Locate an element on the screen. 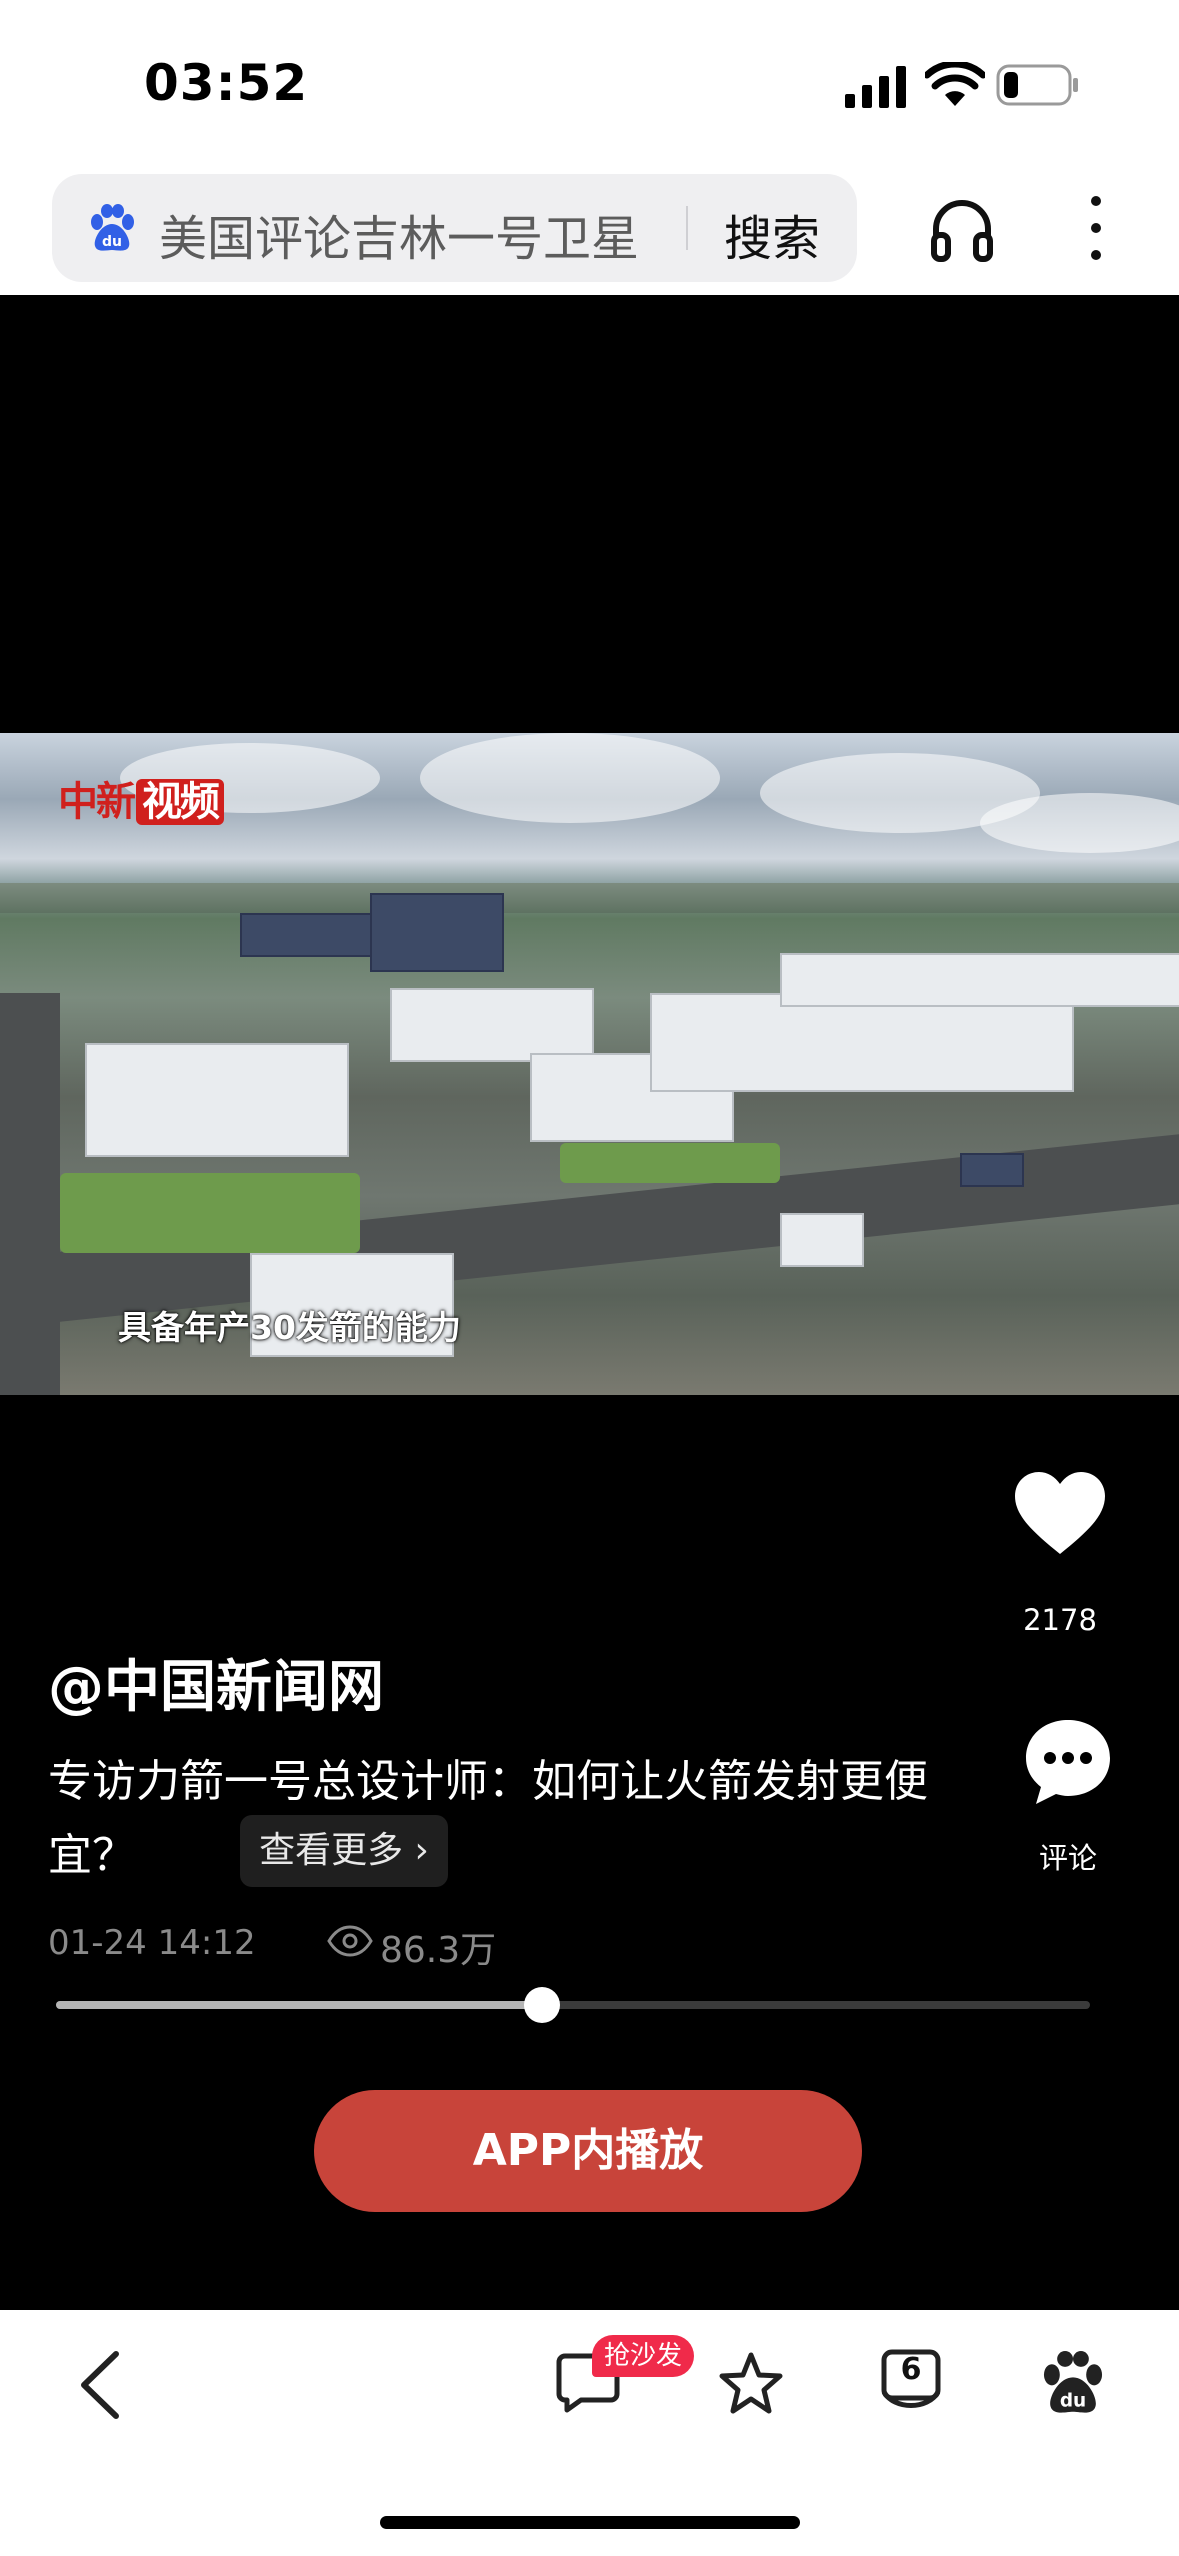  comment-label: 评论 is located at coordinates (1068, 1856).